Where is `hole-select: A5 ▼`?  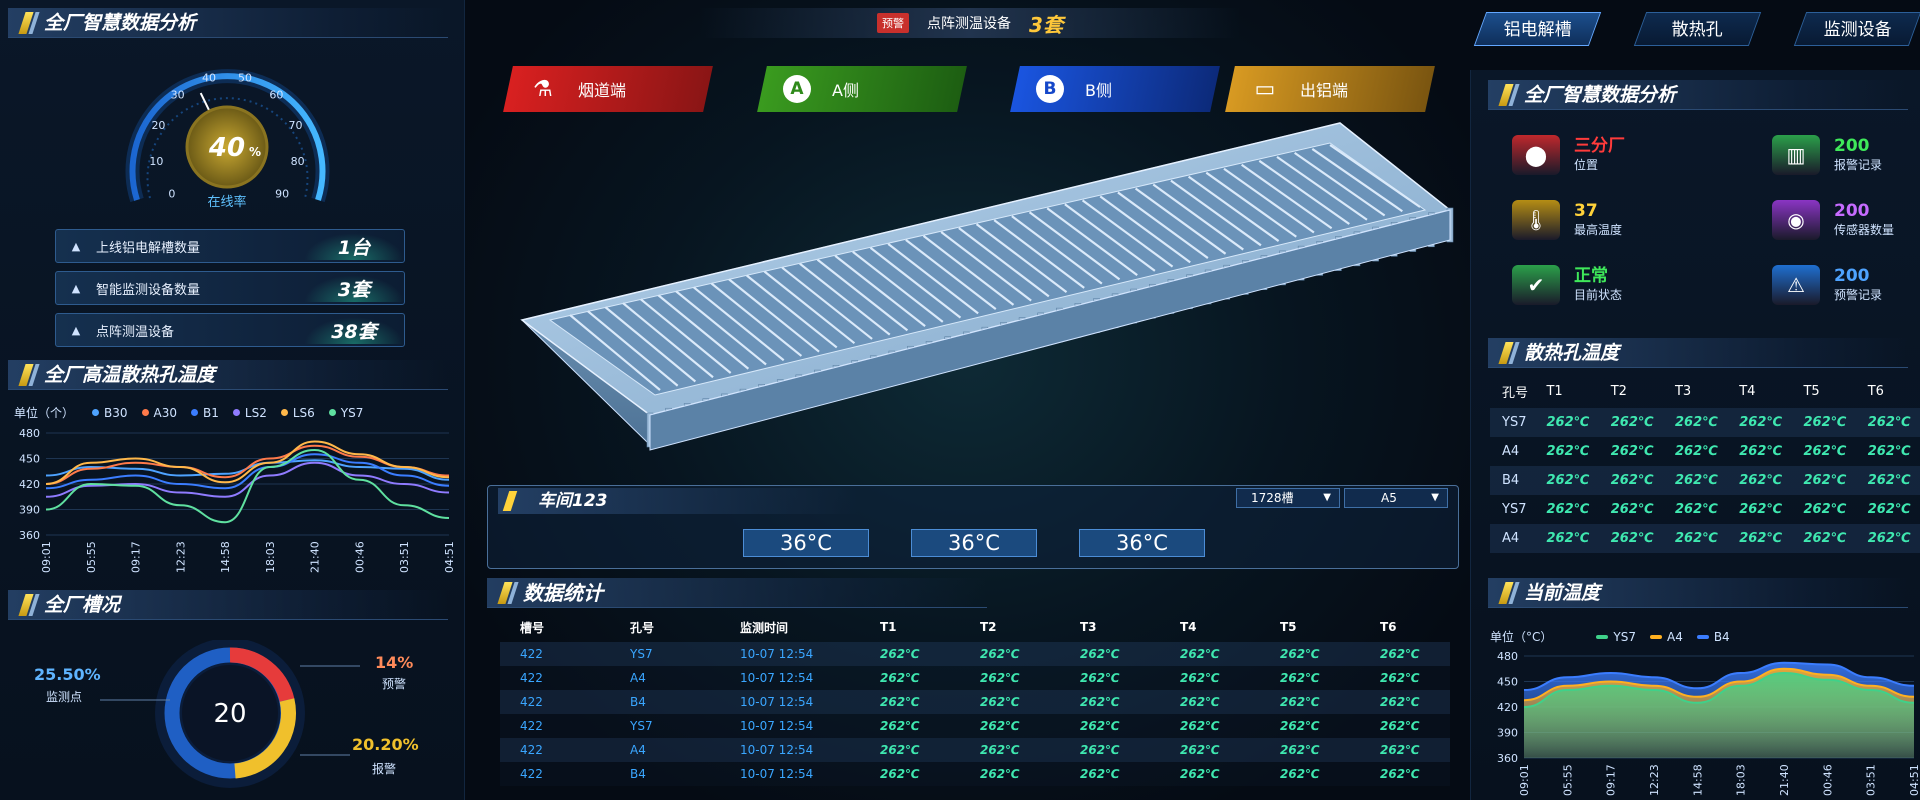
hole-select: A5 ▼ is located at coordinates (1396, 498).